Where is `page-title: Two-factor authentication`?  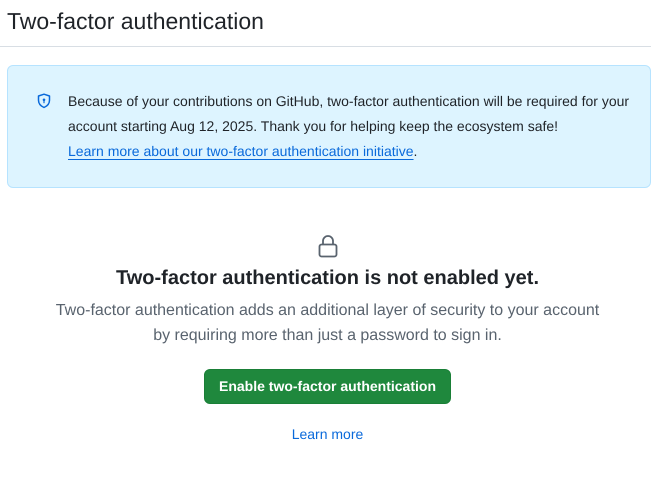
page-title: Two-factor authentication is located at coordinates (325, 23).